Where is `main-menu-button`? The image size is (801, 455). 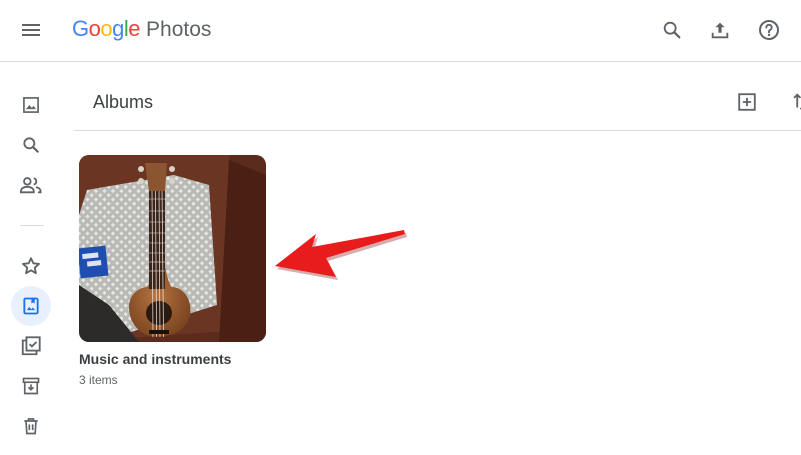 main-menu-button is located at coordinates (31, 30).